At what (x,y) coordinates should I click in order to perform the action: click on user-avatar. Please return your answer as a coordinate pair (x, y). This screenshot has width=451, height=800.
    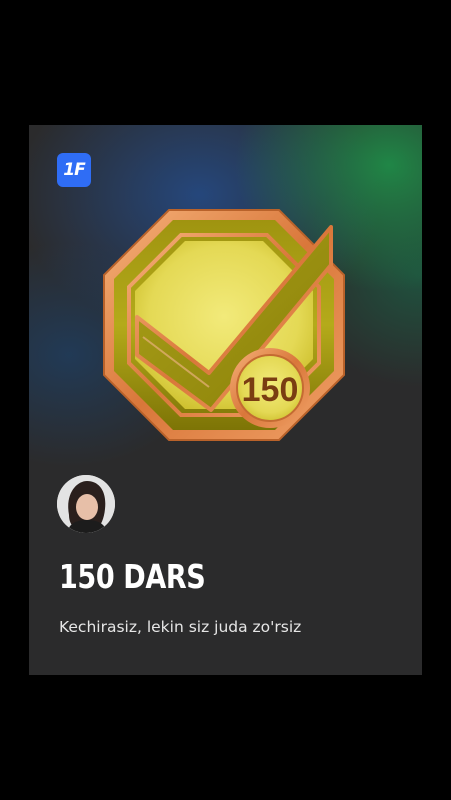
    Looking at the image, I should click on (86, 504).